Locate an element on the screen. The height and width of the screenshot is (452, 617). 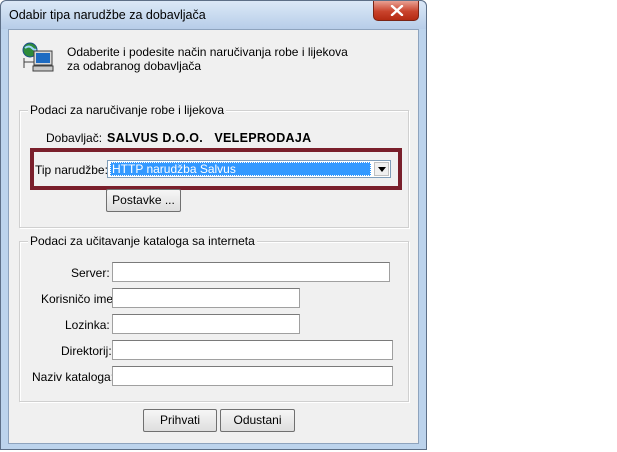
username-input is located at coordinates (206, 298).